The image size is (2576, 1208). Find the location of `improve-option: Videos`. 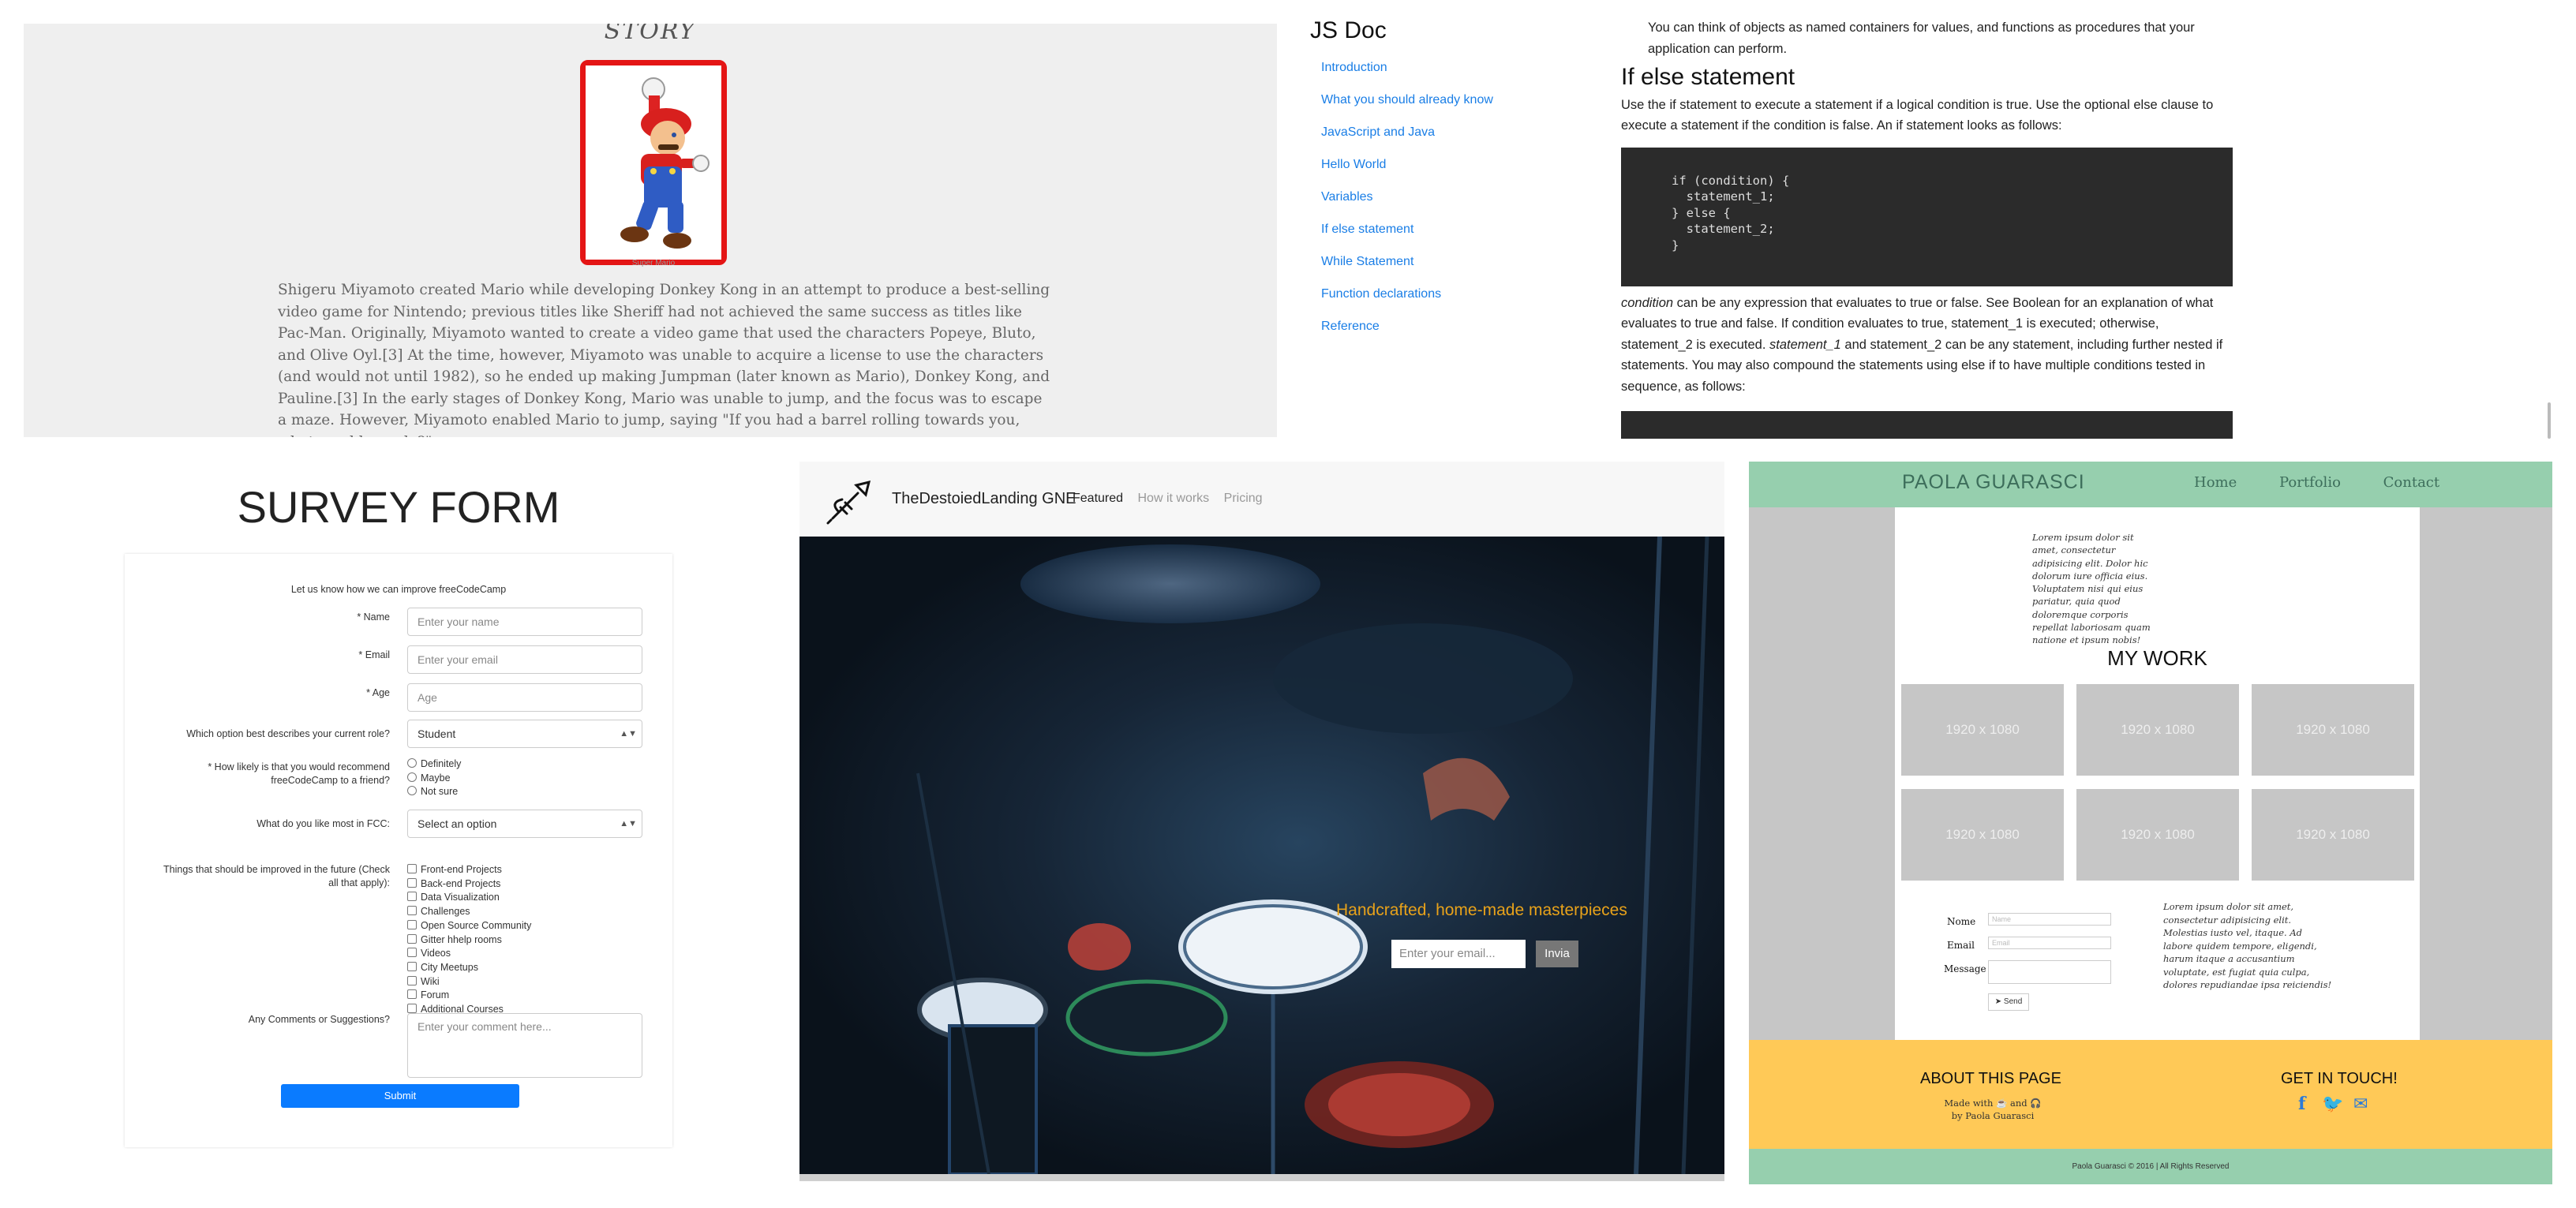

improve-option: Videos is located at coordinates (469, 954).